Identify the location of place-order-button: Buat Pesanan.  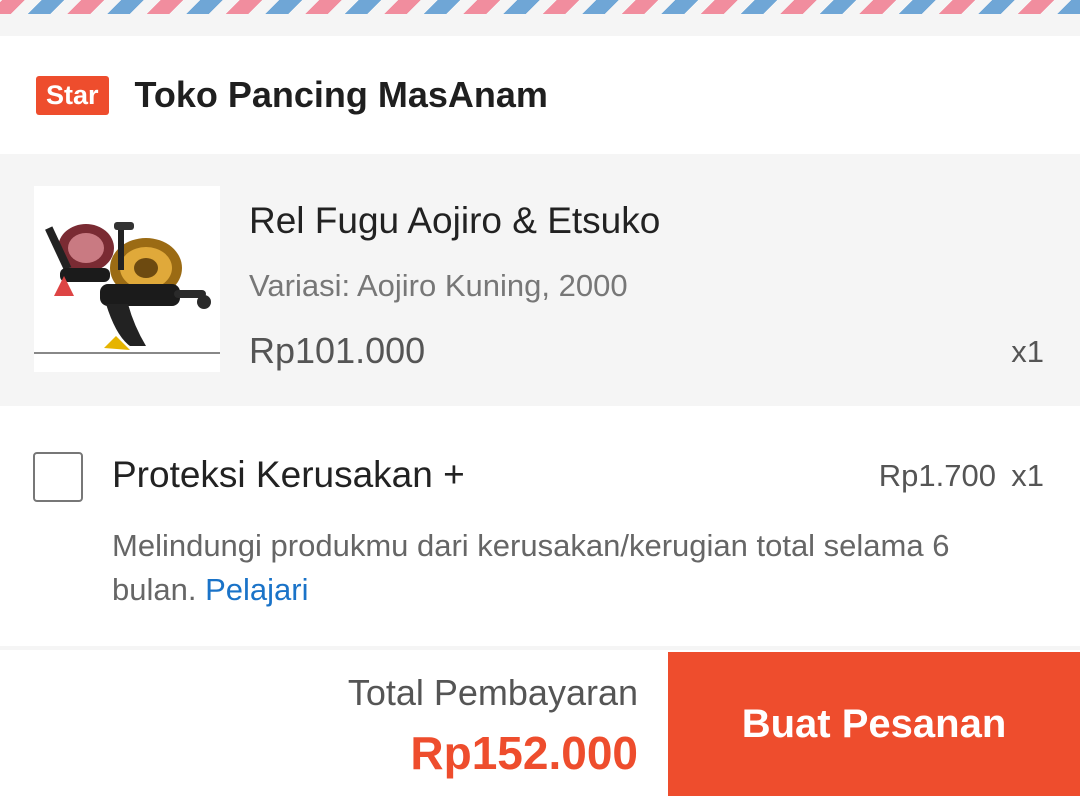
(874, 724).